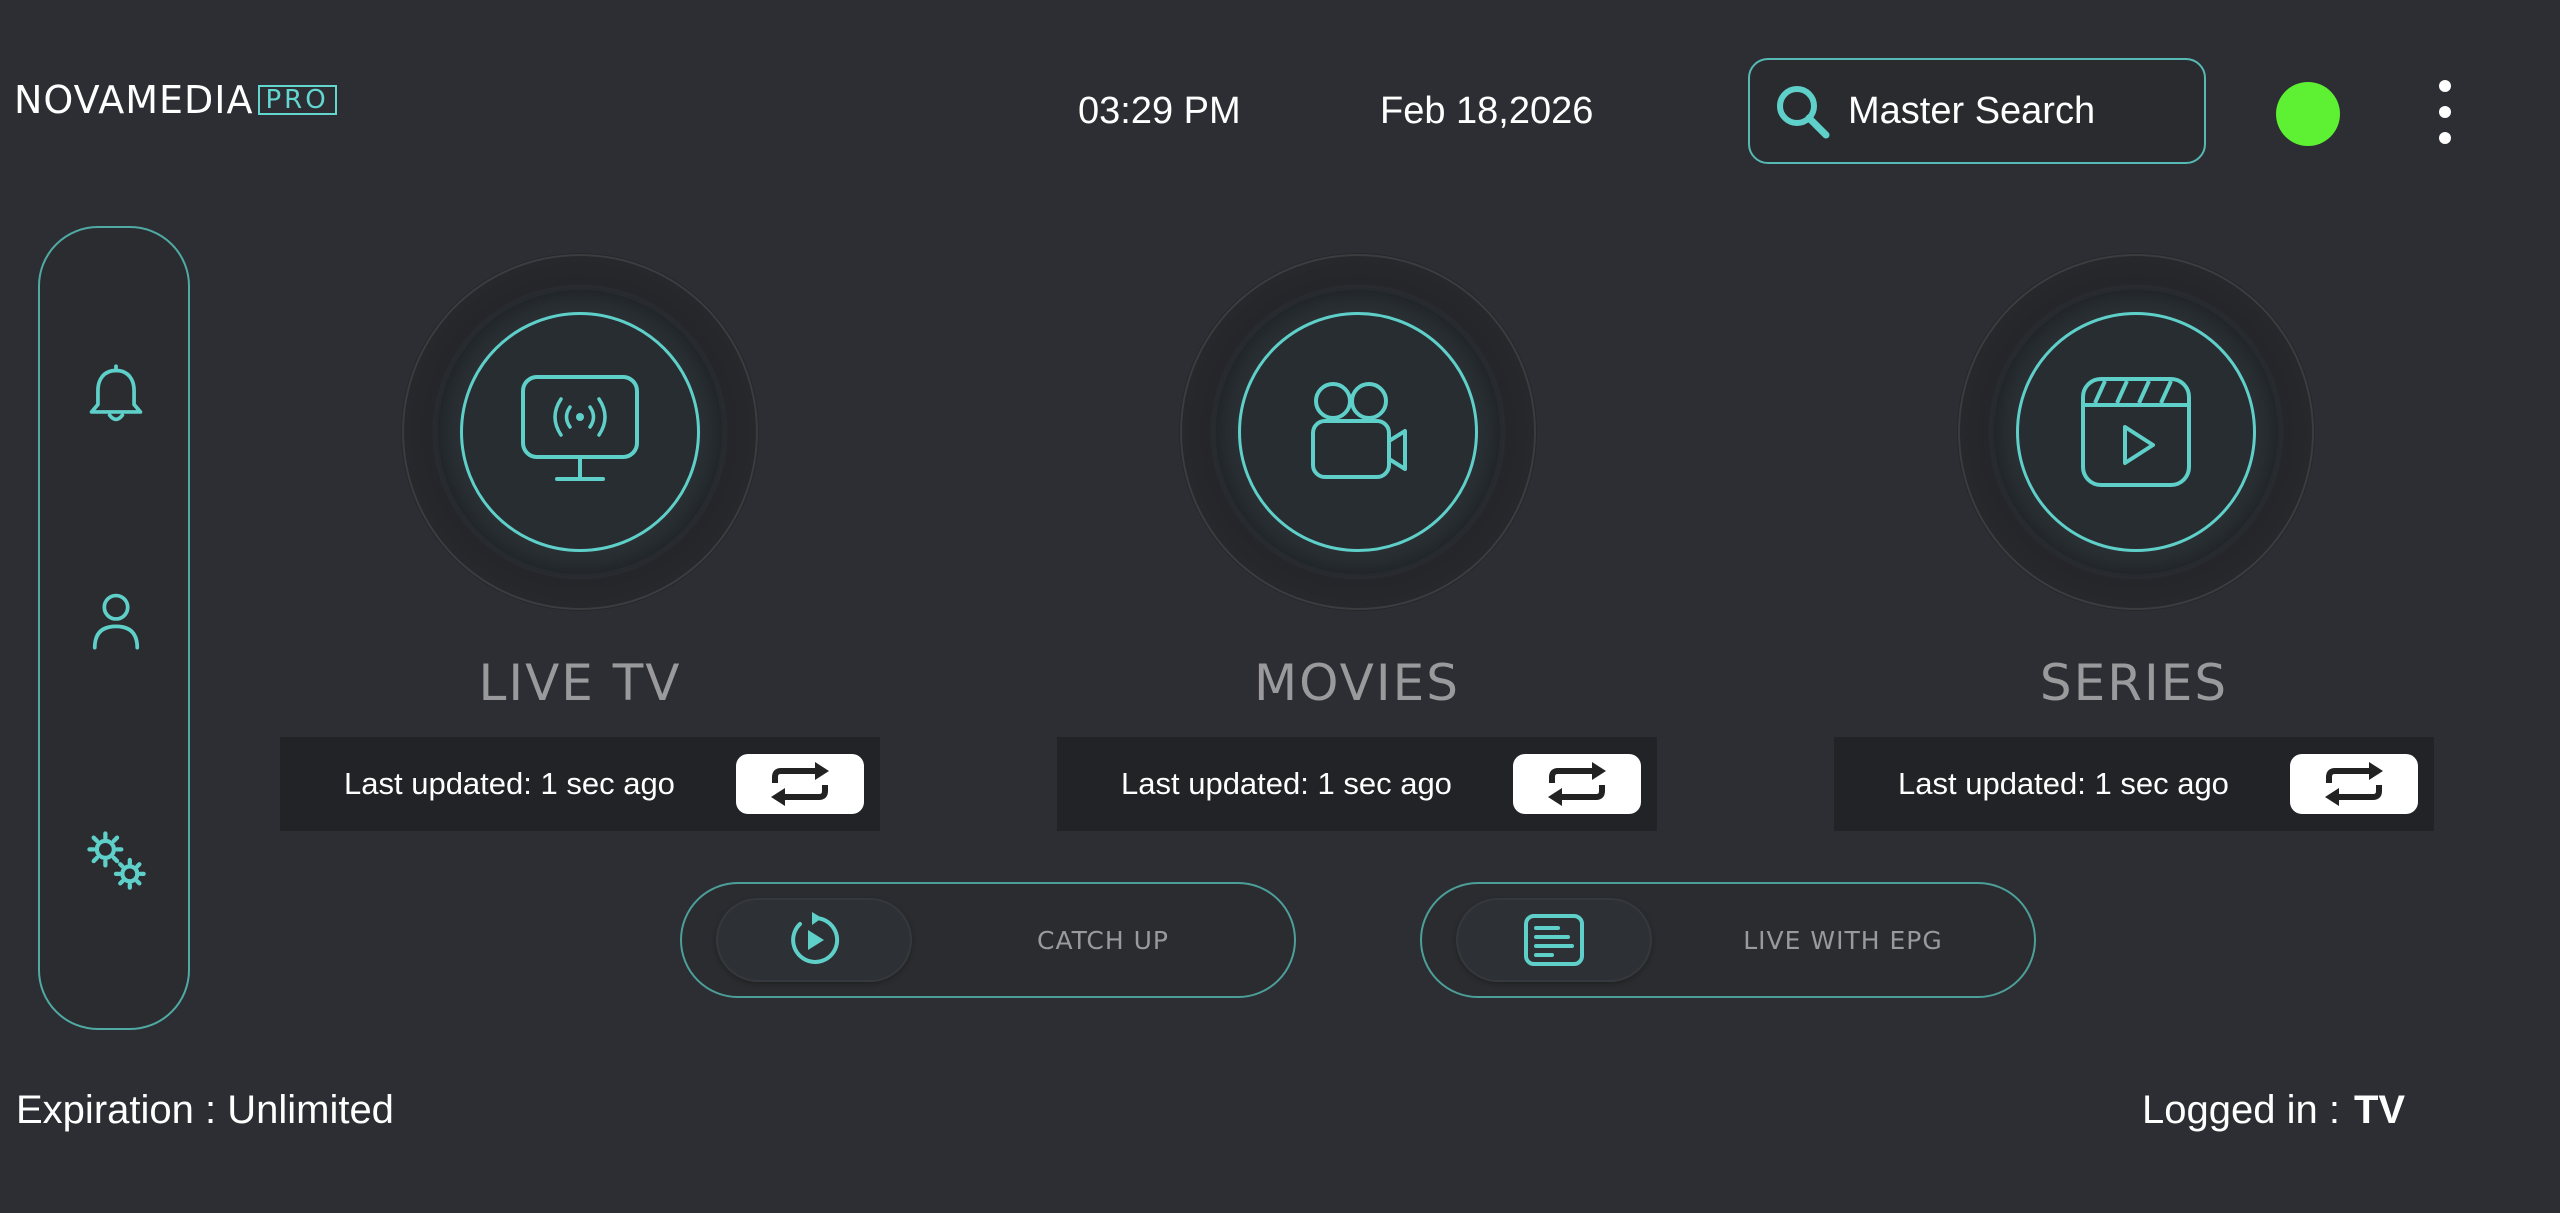 This screenshot has width=2560, height=1213. I want to click on brand-name: NOVAMEDIA, so click(134, 100).